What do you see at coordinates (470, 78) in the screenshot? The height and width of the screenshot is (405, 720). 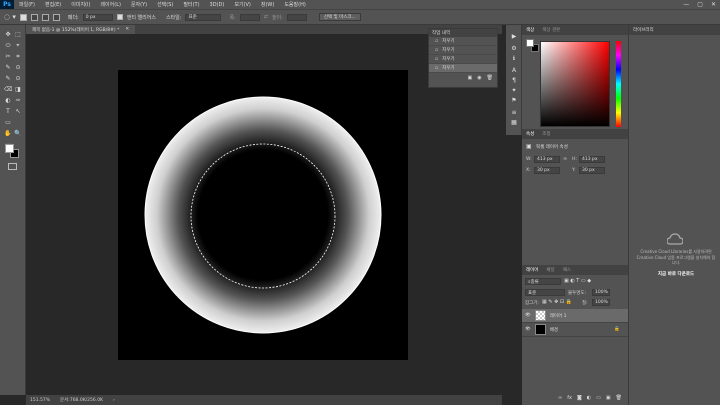 I see `new-document-icon: ▣` at bounding box center [470, 78].